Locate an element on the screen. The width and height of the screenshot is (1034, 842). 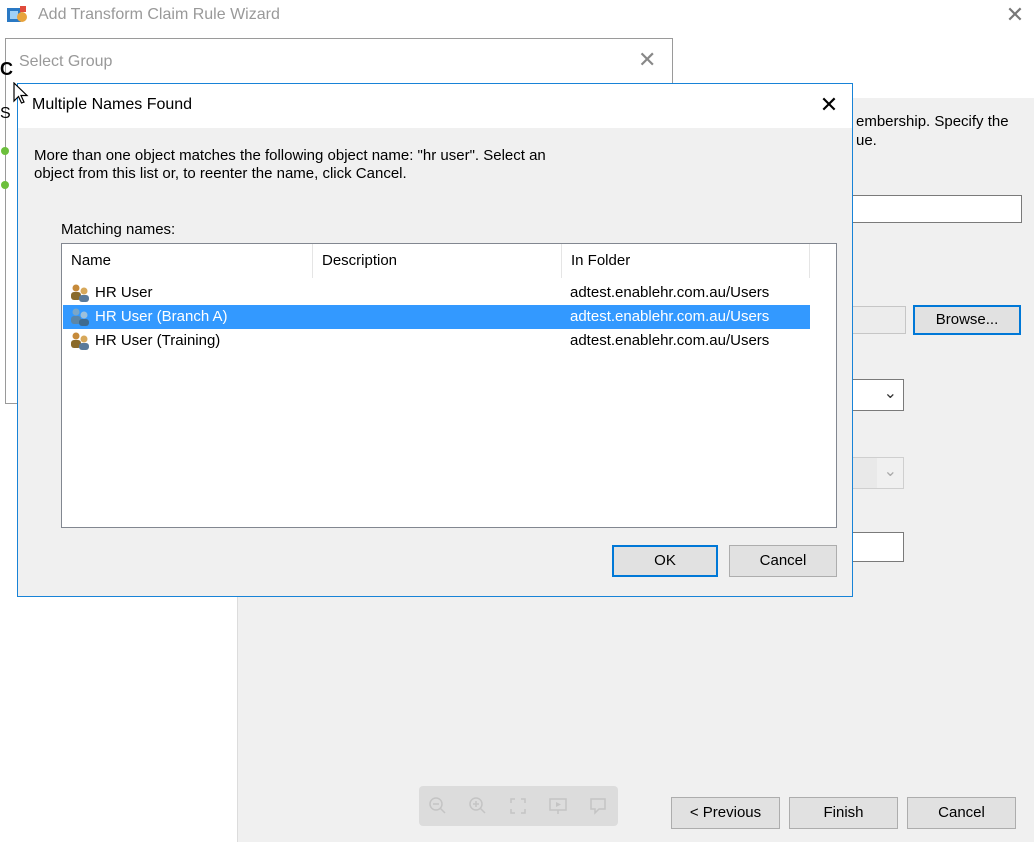
incoming-group-input is located at coordinates (879, 320).